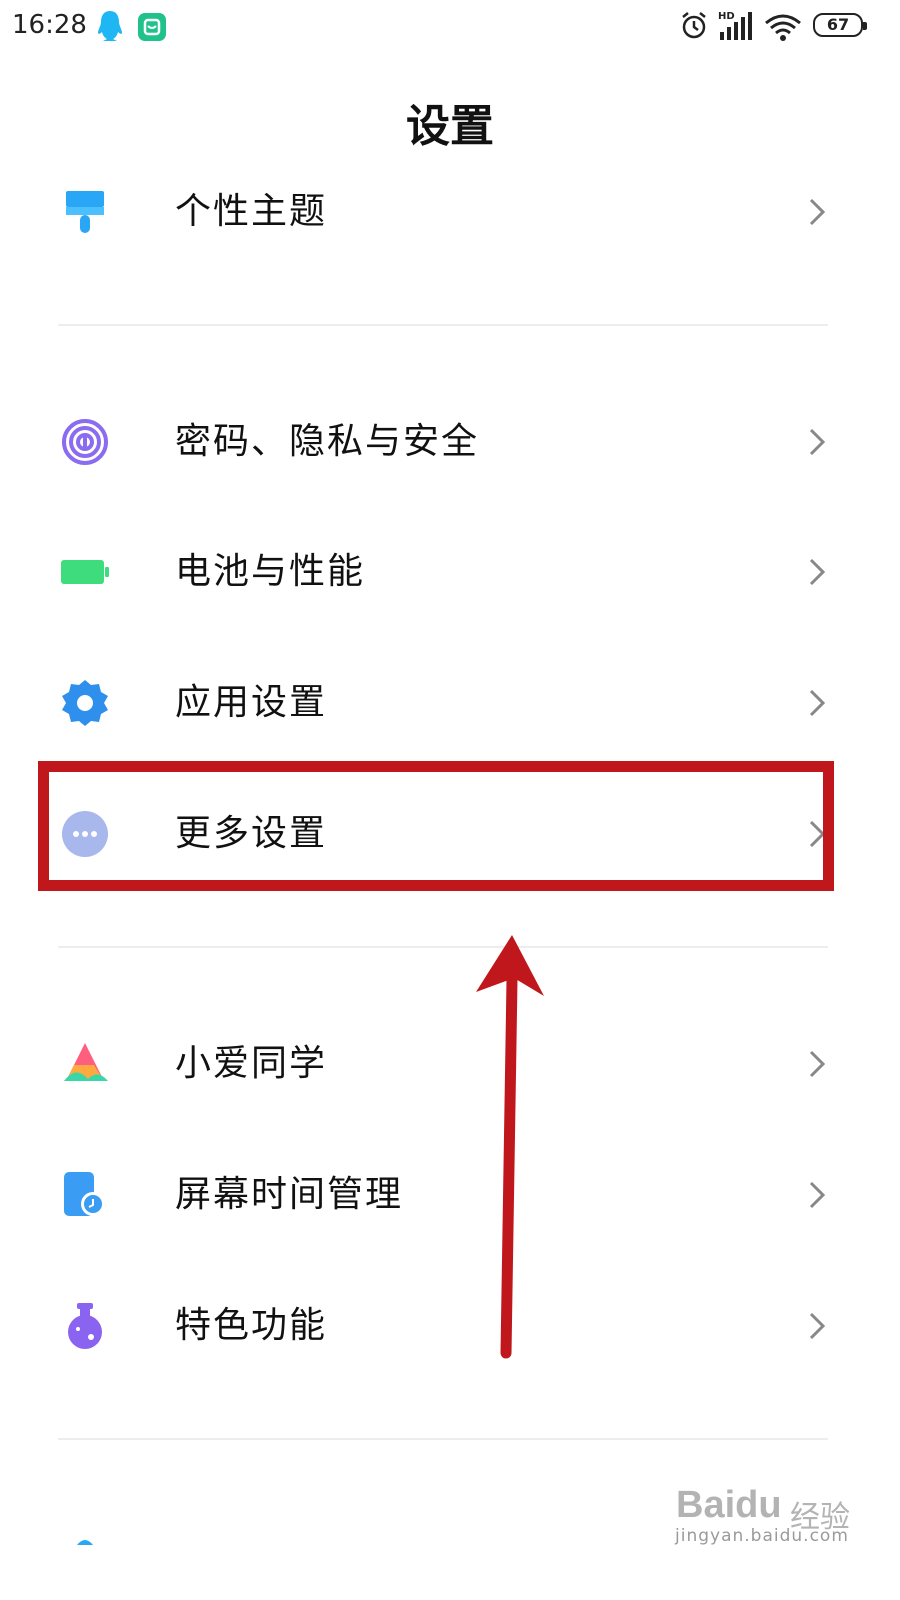 The width and height of the screenshot is (900, 1600). What do you see at coordinates (510, 1147) in the screenshot?
I see `annotation-arrow` at bounding box center [510, 1147].